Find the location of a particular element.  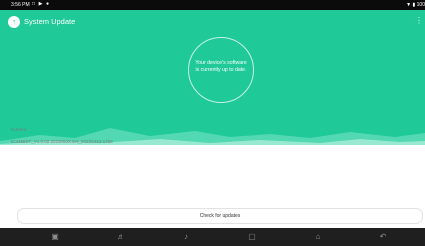

check-for-updates-button: Check for updates is located at coordinates (220, 216).